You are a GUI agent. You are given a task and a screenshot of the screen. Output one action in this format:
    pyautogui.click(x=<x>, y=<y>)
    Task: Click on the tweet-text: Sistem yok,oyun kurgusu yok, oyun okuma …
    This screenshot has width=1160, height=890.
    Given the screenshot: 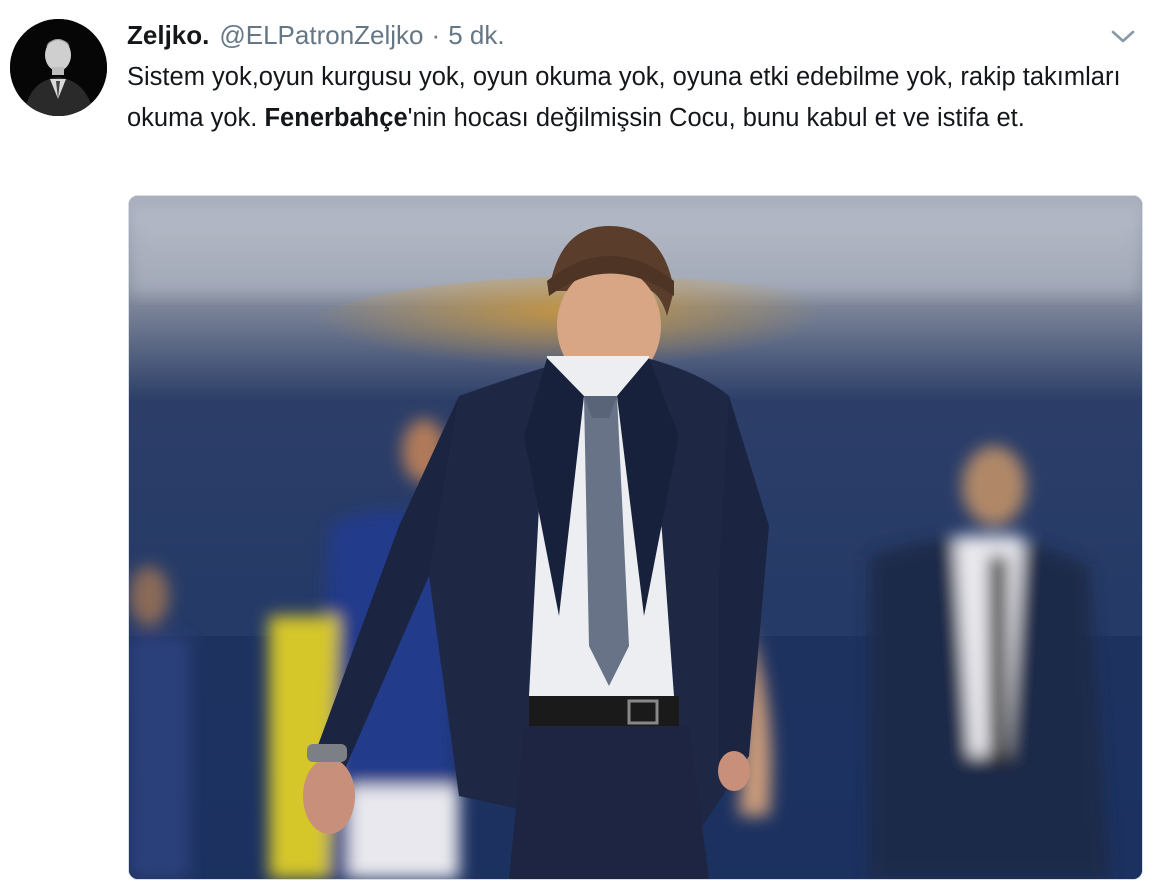 What is the action you would take?
    pyautogui.click(x=637, y=98)
    